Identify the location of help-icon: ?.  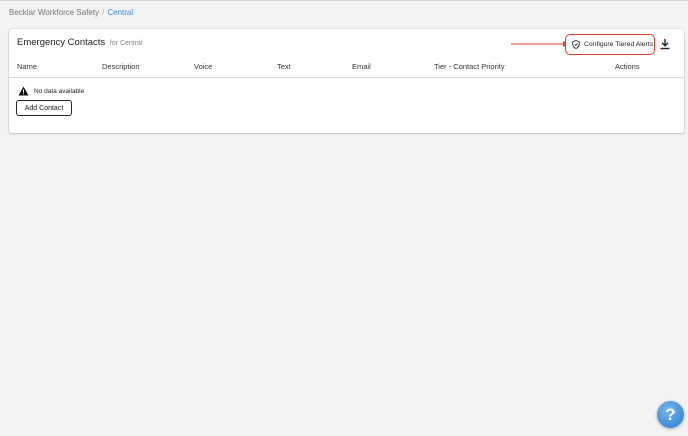
(670, 414).